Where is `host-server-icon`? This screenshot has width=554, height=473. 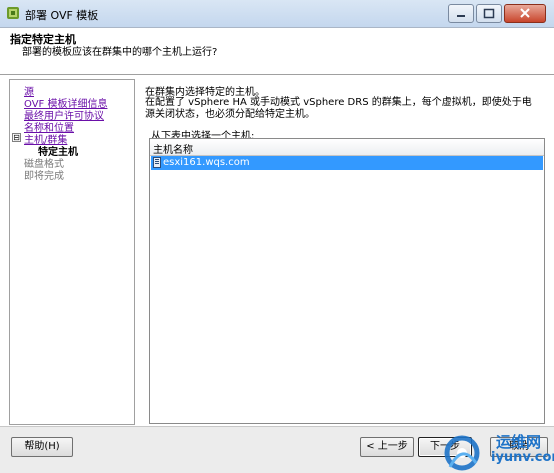
host-server-icon is located at coordinates (157, 162).